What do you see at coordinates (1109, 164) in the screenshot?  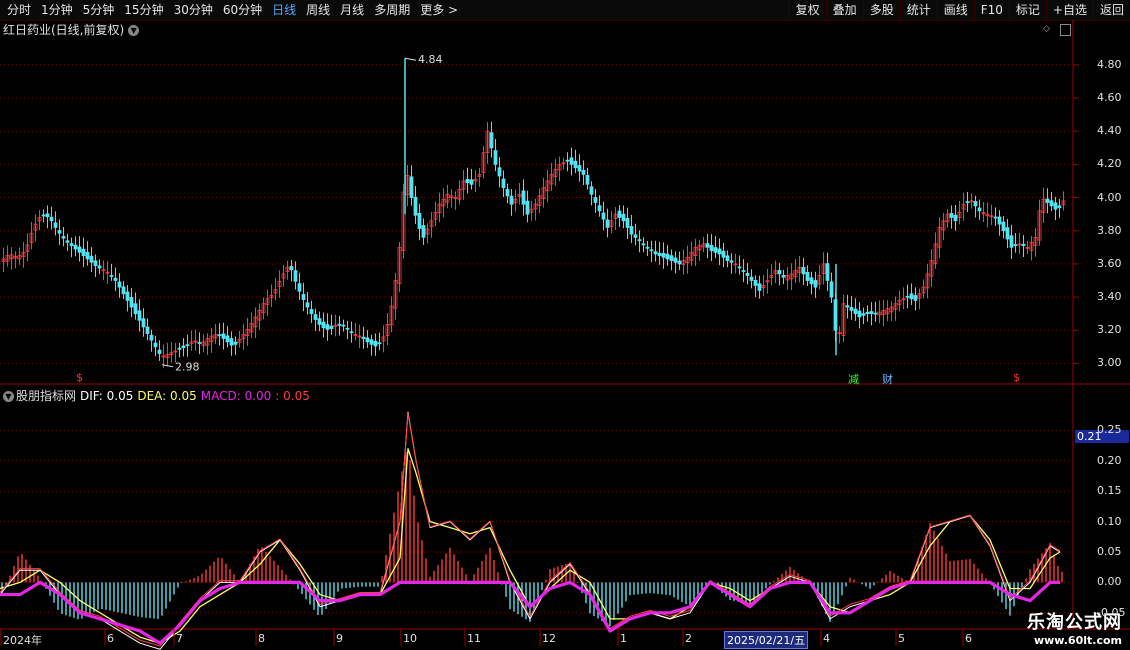 I see `price-tick-label: 4.20` at bounding box center [1109, 164].